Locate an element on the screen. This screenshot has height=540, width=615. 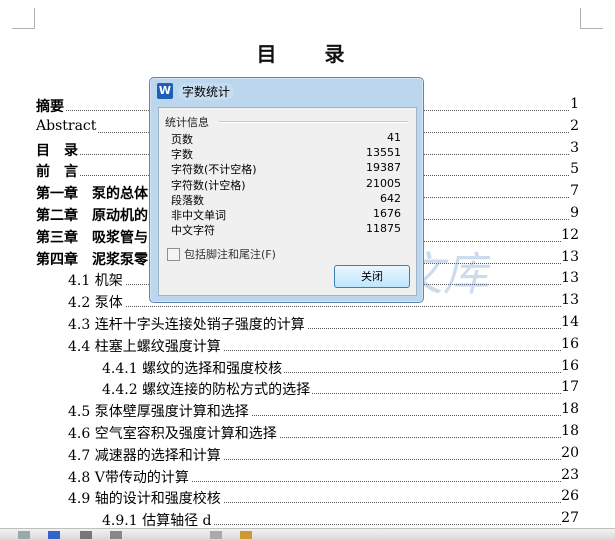
toc-entry: 4.6 空气室容积及强度计算和选择 18 is located at coordinates (307, 434).